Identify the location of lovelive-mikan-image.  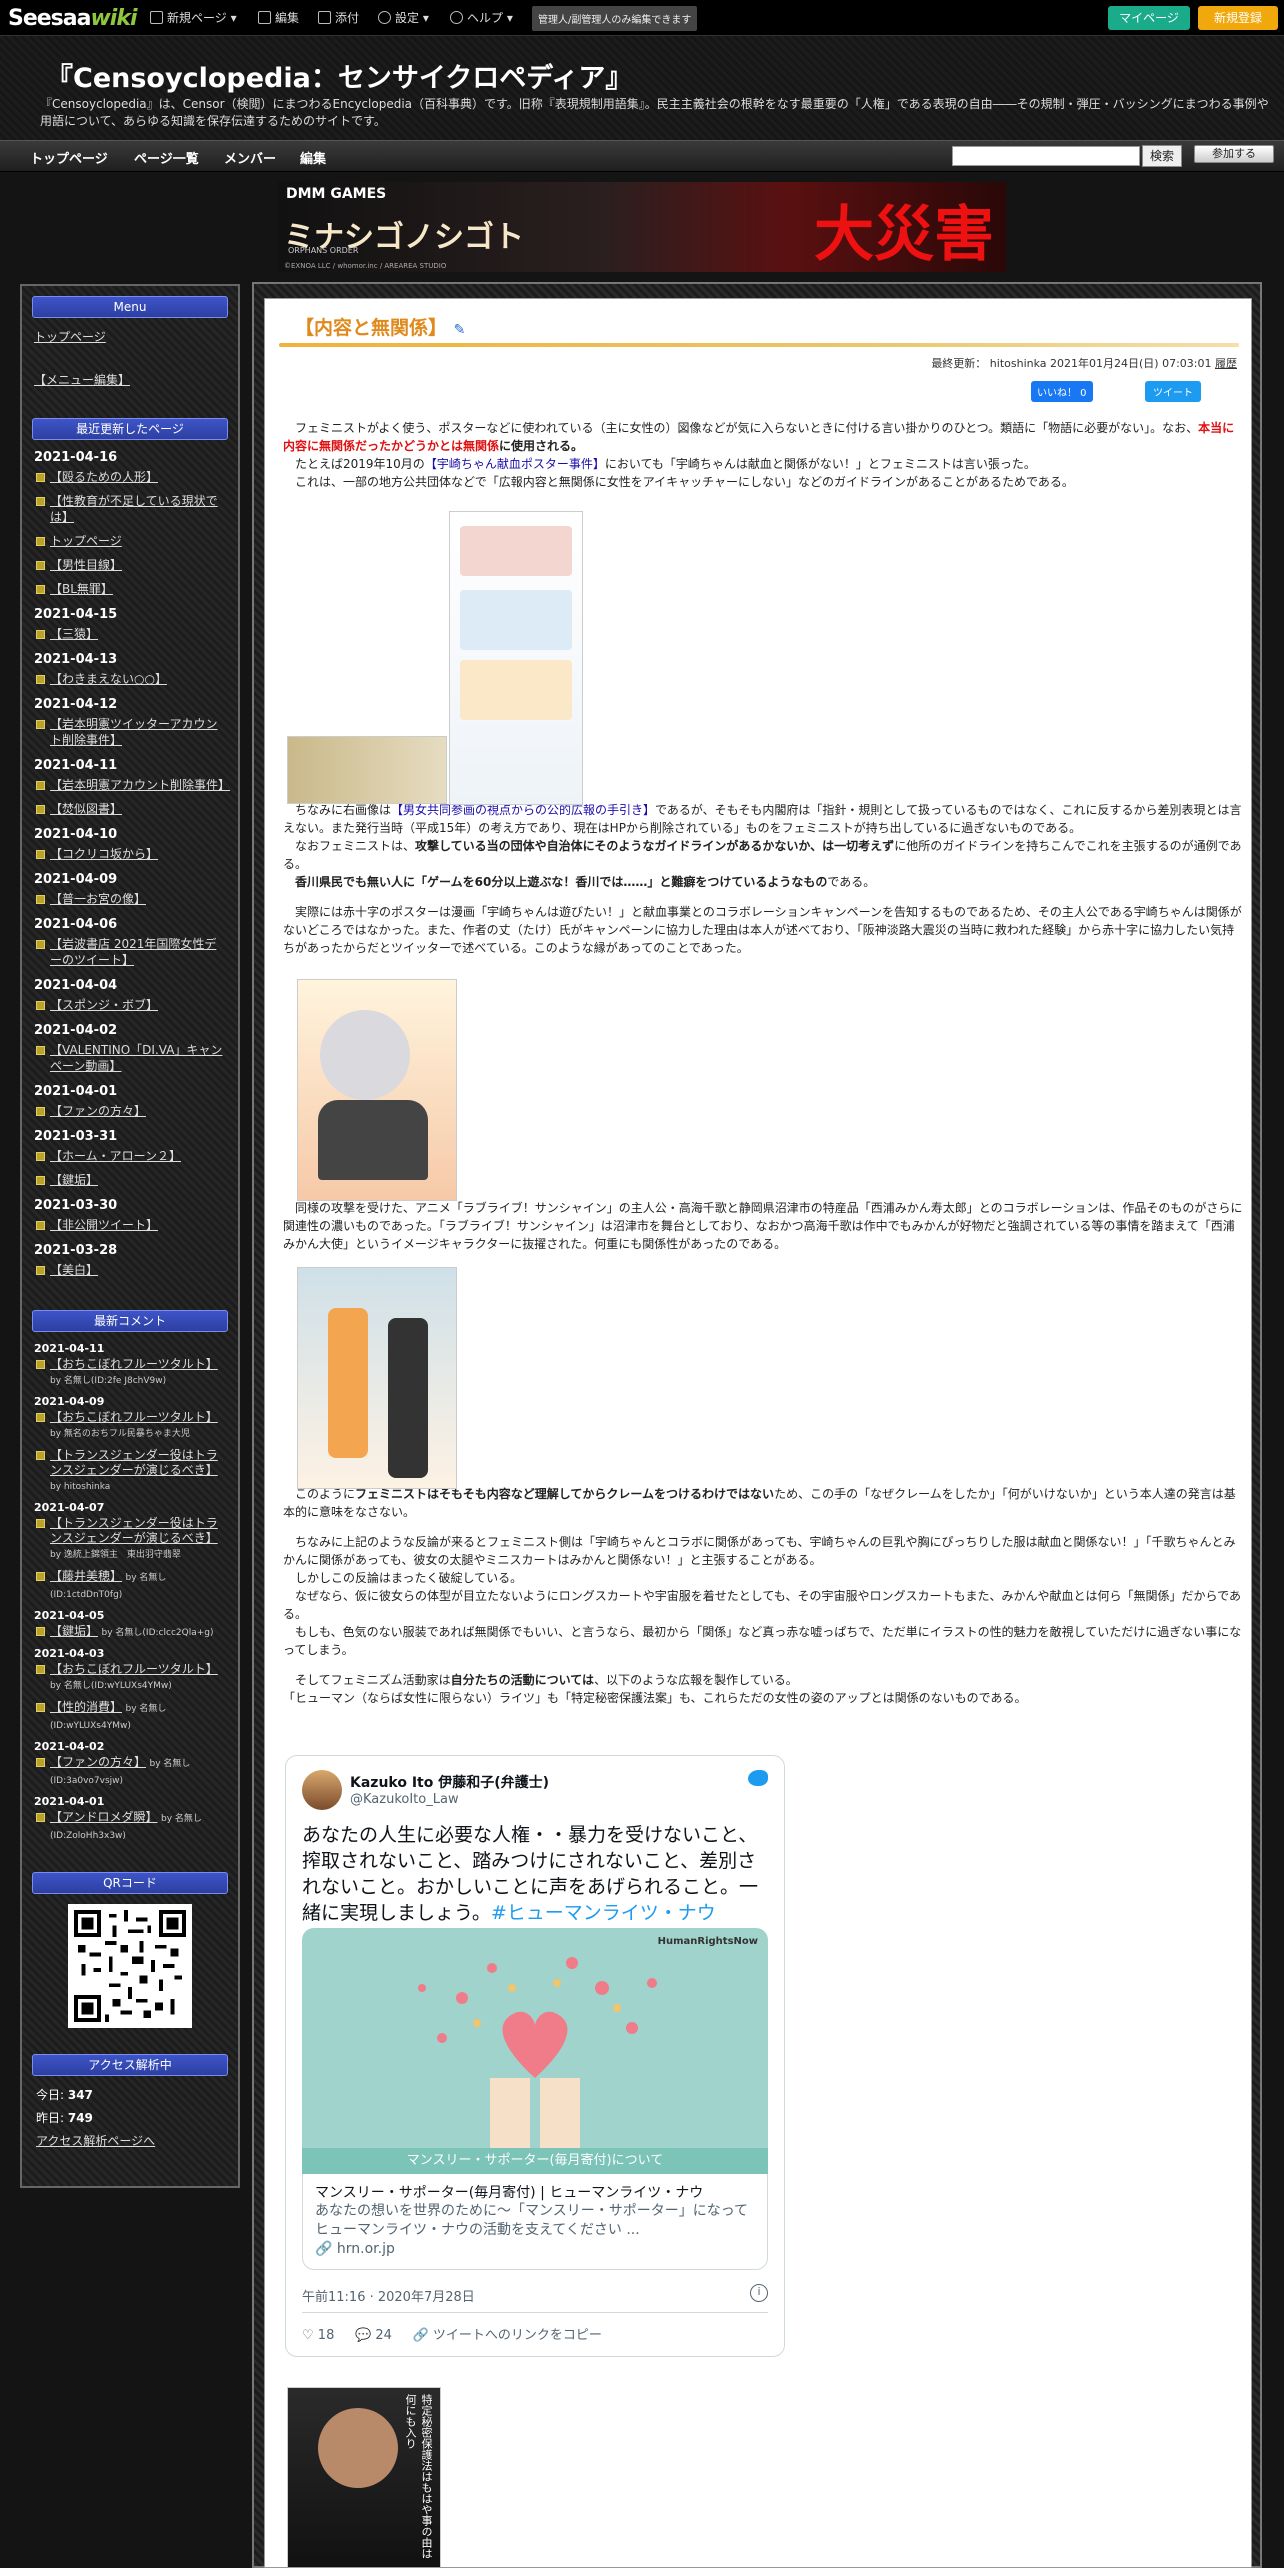
(377, 1378).